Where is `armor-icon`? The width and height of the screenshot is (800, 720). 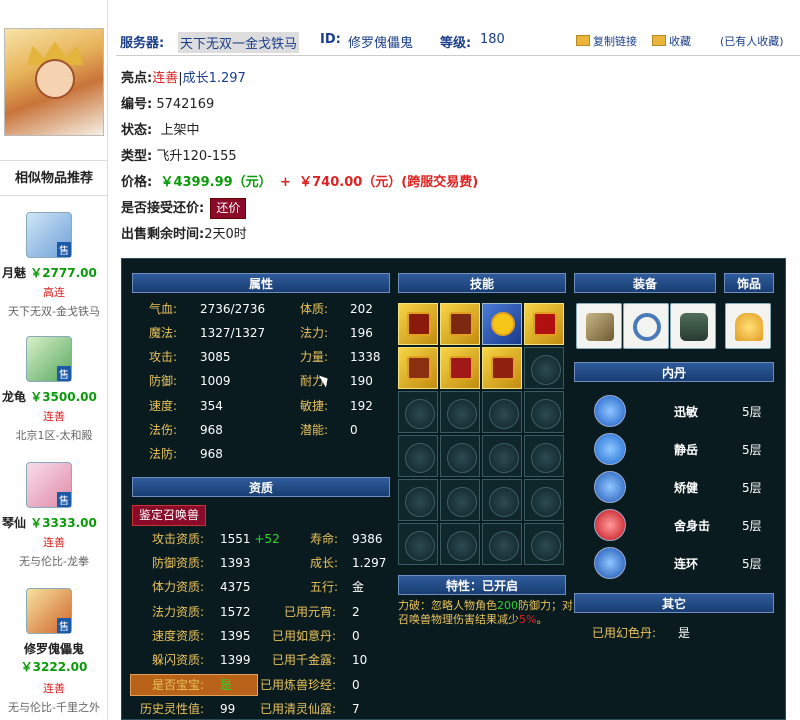
armor-icon is located at coordinates (694, 327).